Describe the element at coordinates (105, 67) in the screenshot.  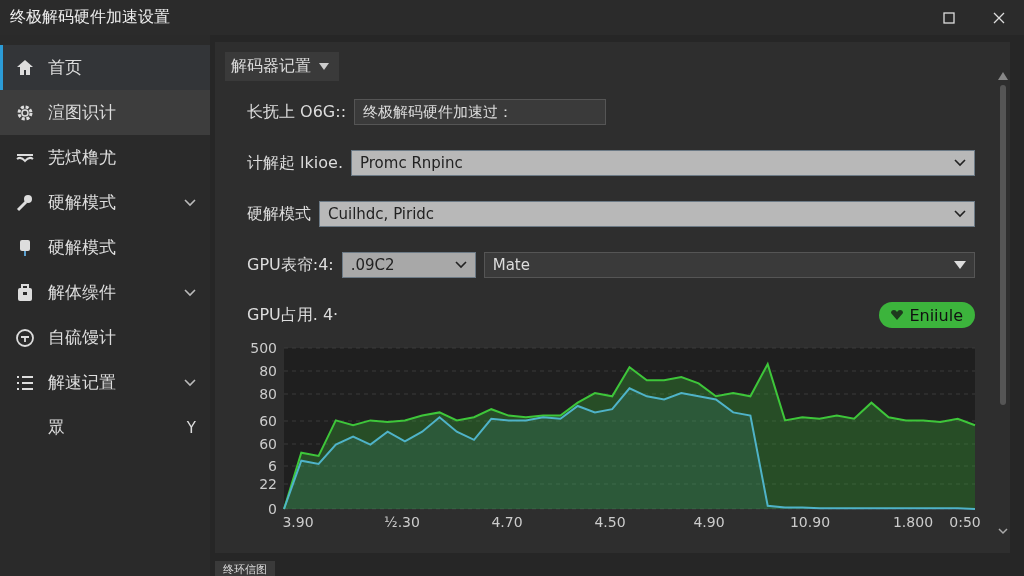
I see `sidebar-item: 首页` at that location.